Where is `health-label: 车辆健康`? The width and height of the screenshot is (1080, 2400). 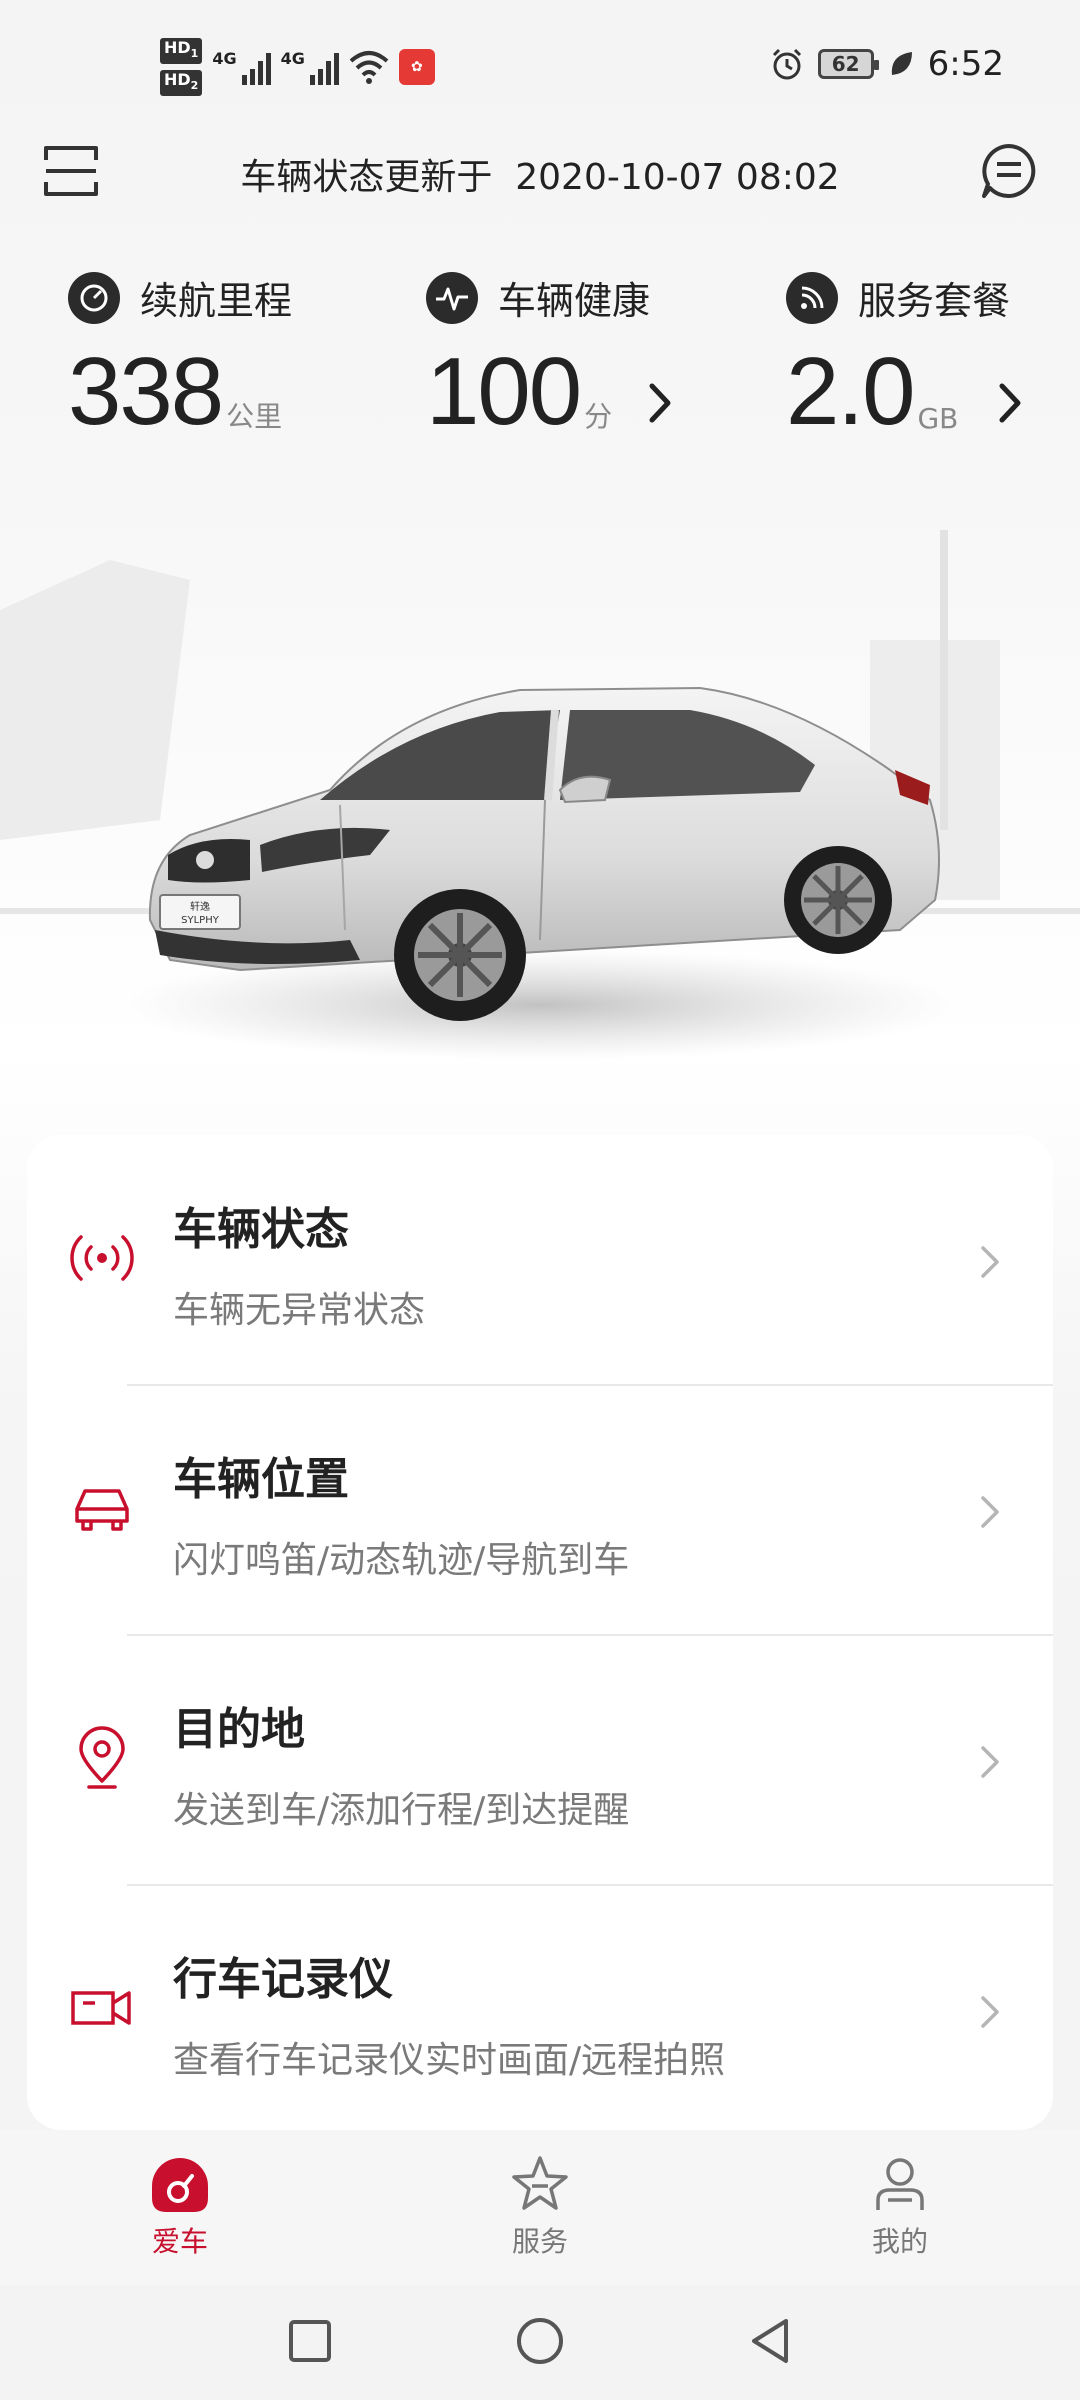
health-label: 车辆健康 is located at coordinates (574, 301).